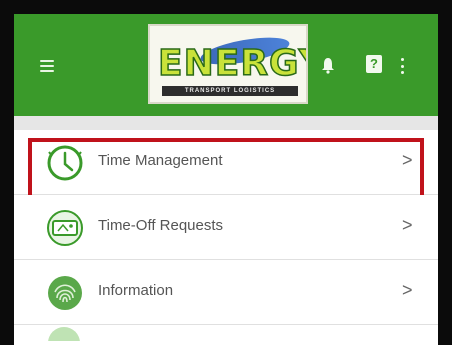  Describe the element at coordinates (374, 64) in the screenshot. I see `help-icon: ?` at that location.